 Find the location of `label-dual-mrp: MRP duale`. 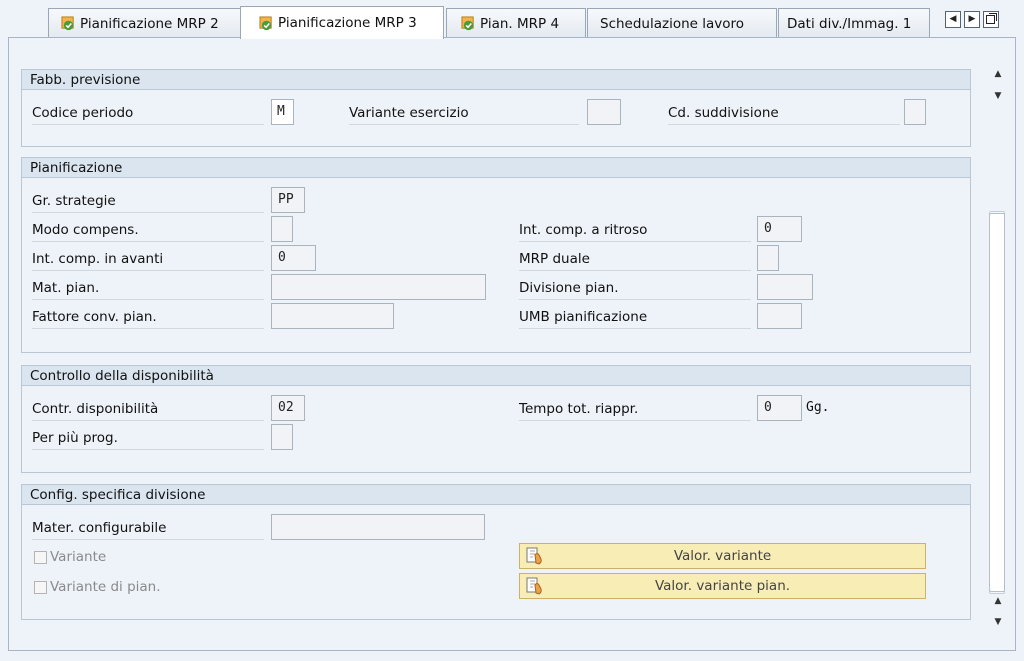

label-dual-mrp: MRP duale is located at coordinates (635, 260).